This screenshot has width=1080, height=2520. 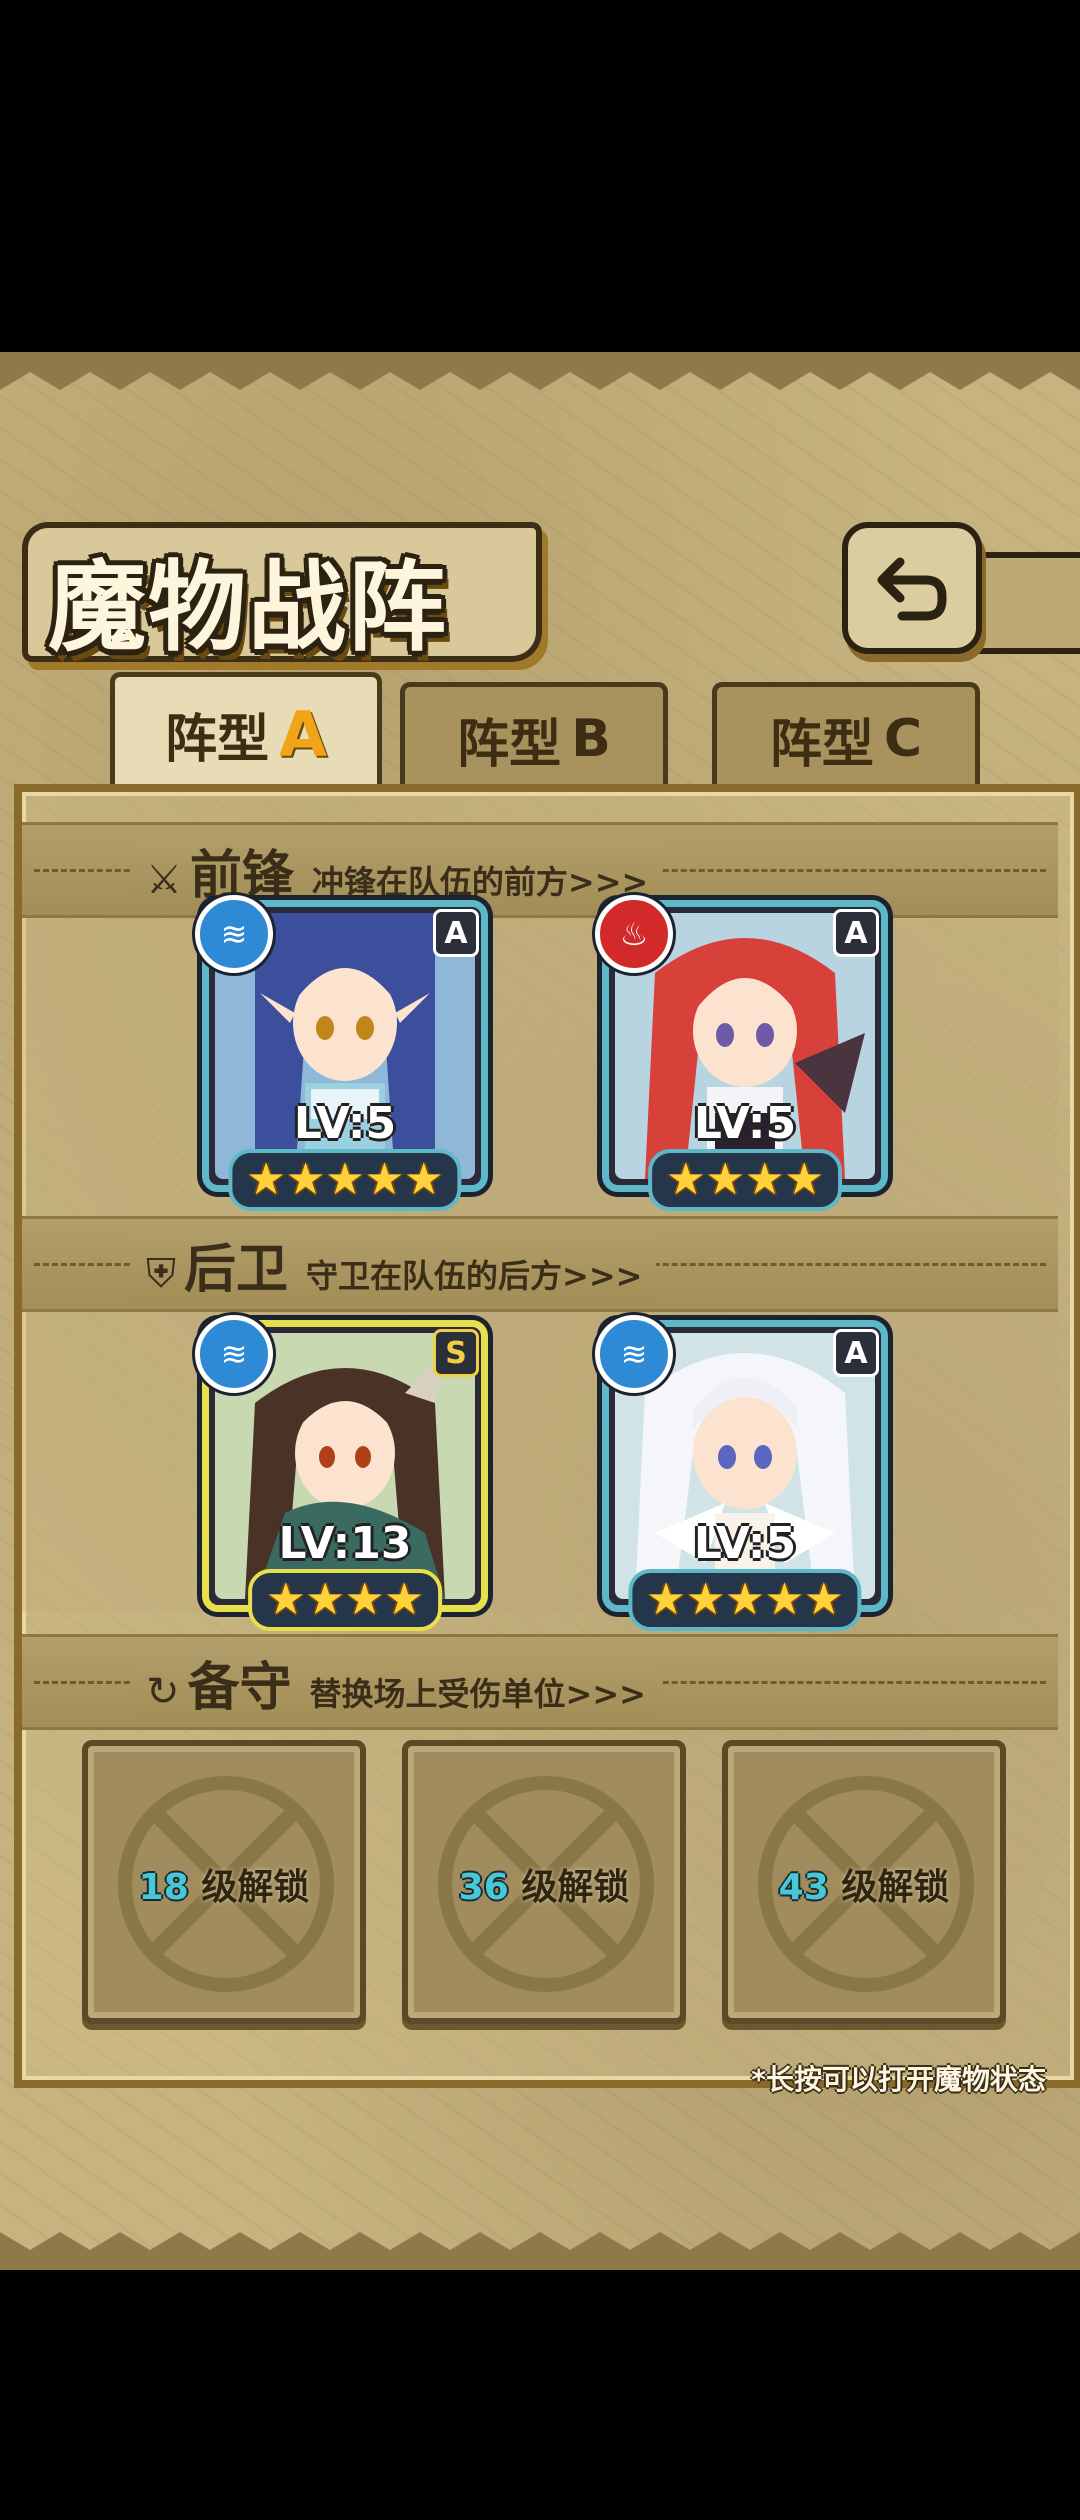 What do you see at coordinates (544, 1887) in the screenshot?
I see `unlock-level-label: 36 级解锁` at bounding box center [544, 1887].